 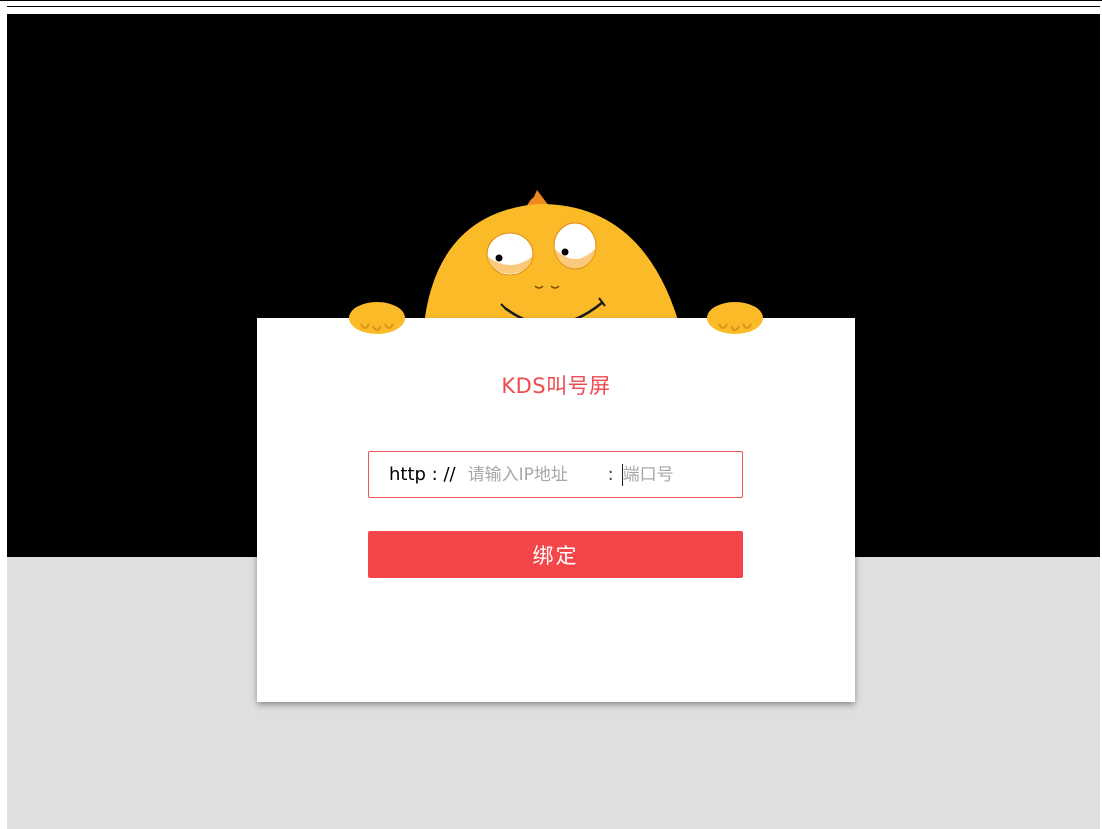 I want to click on url-prefix: http : //, so click(x=422, y=474).